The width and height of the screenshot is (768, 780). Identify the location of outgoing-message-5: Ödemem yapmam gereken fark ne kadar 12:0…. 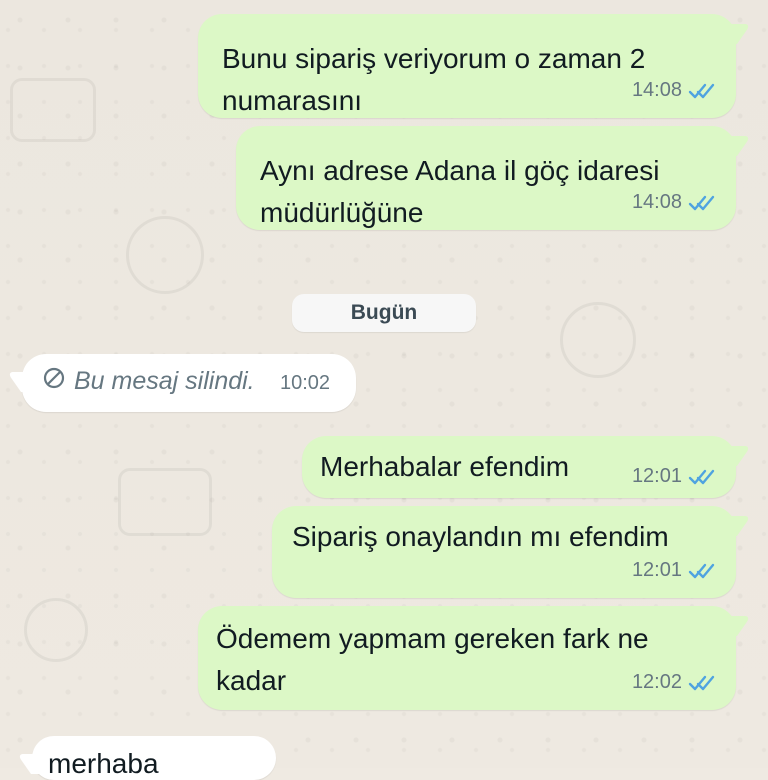
(475, 658).